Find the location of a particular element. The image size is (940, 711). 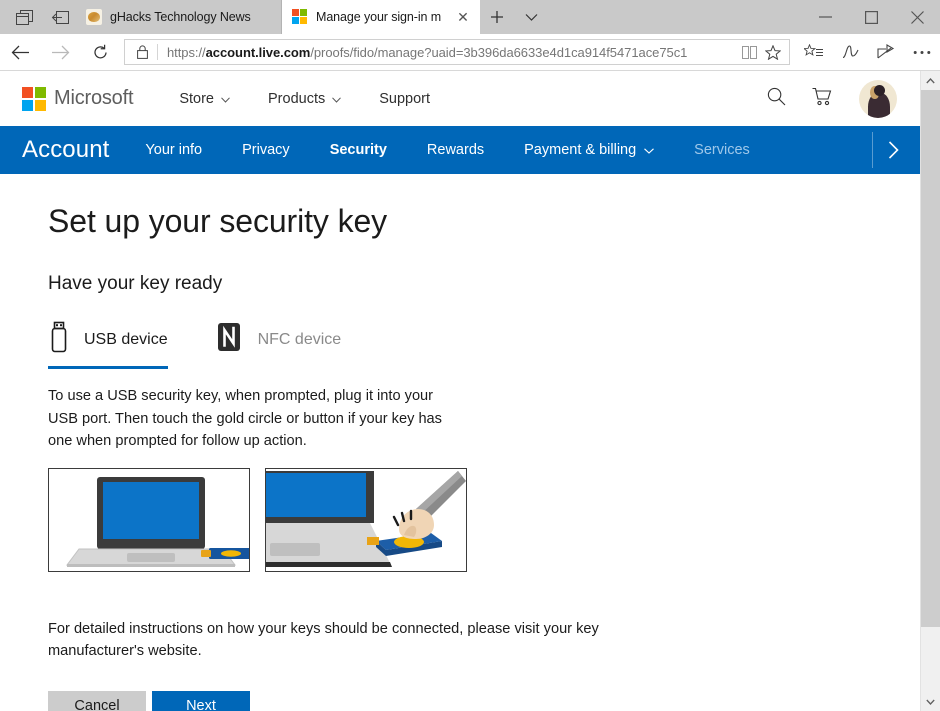

usb-device-icon is located at coordinates (59, 339).